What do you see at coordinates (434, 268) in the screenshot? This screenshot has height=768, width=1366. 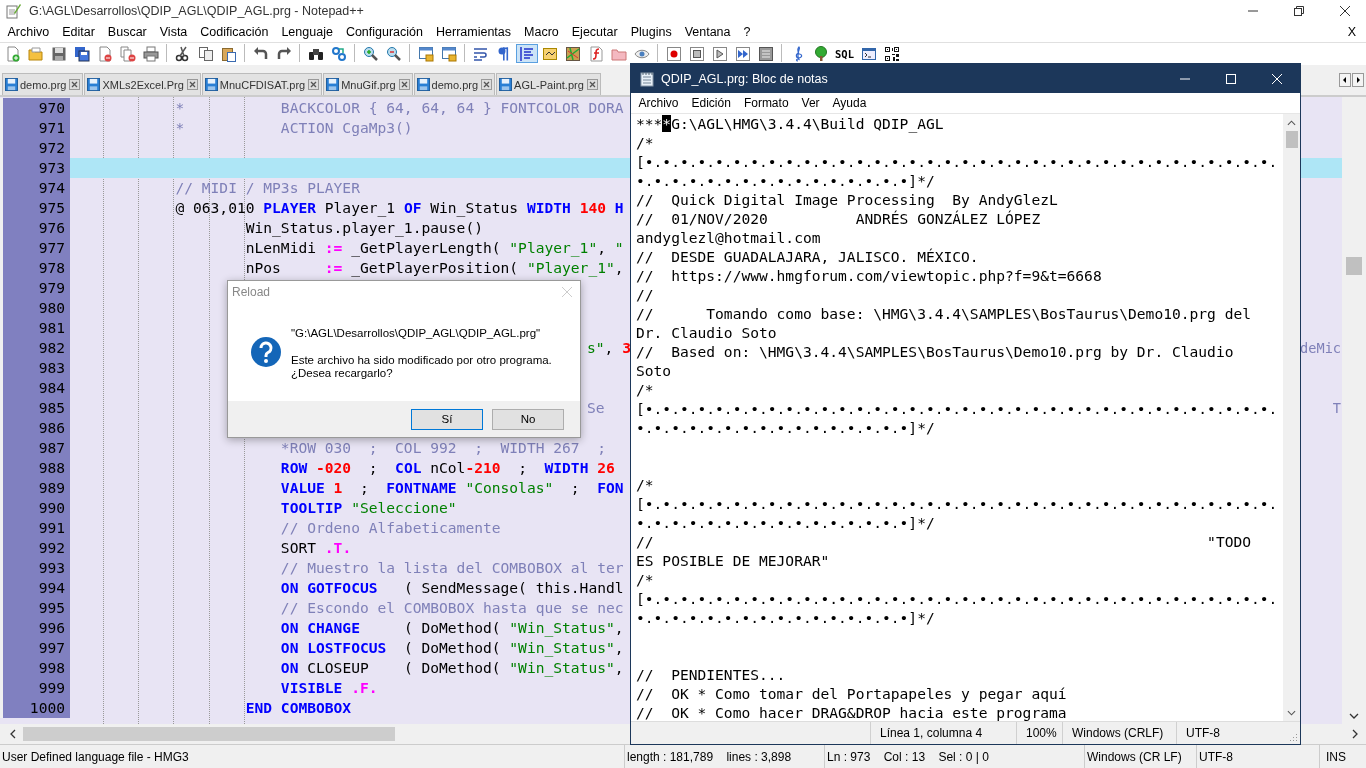 I see `code-line: nPos := _GetPlayerPosition( "Player_1",` at bounding box center [434, 268].